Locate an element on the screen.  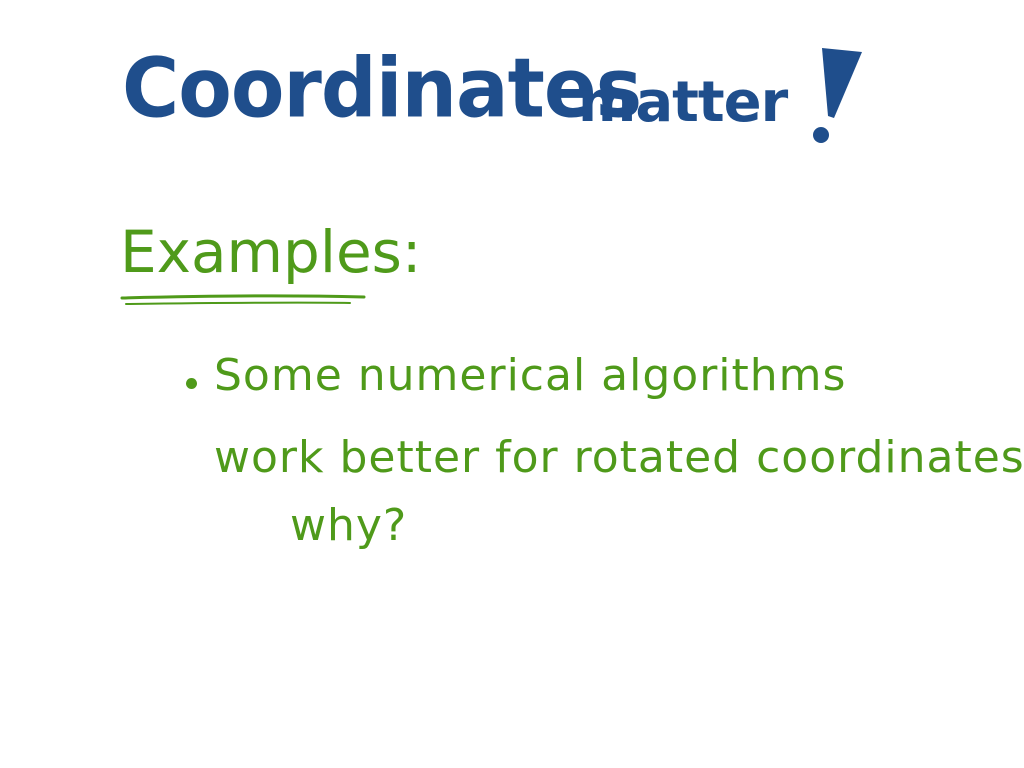
title-word-matter: matter is located at coordinates (683, 102).